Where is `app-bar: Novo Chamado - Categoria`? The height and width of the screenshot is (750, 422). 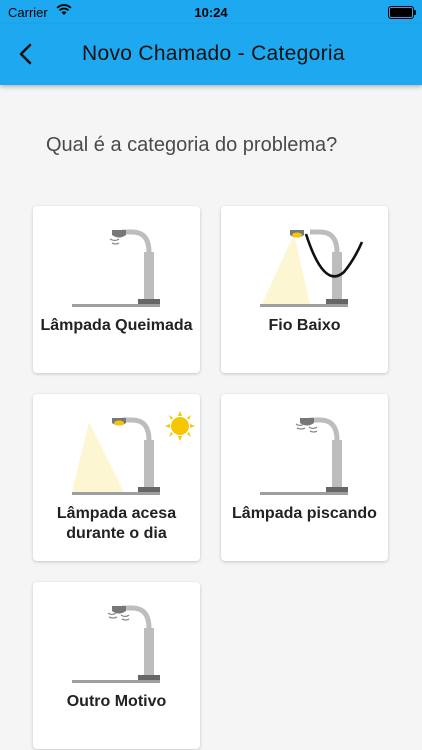 app-bar: Novo Chamado - Categoria is located at coordinates (211, 54).